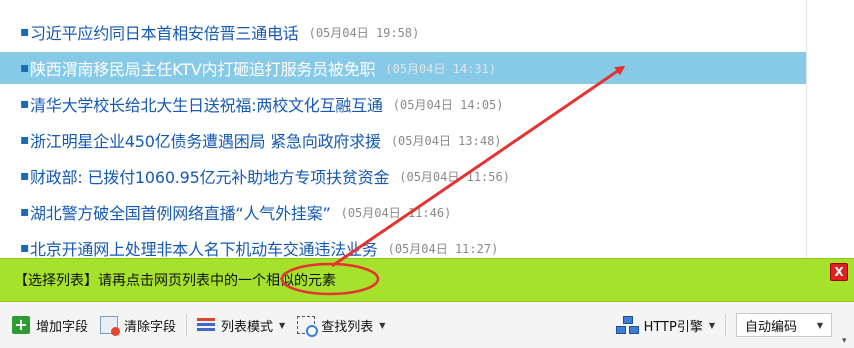  I want to click on news-list-item: ▪ 浙江明星企业450亿债务遭遇困局 紧急向政府求援 (05月04日 13:48), so click(403, 140).